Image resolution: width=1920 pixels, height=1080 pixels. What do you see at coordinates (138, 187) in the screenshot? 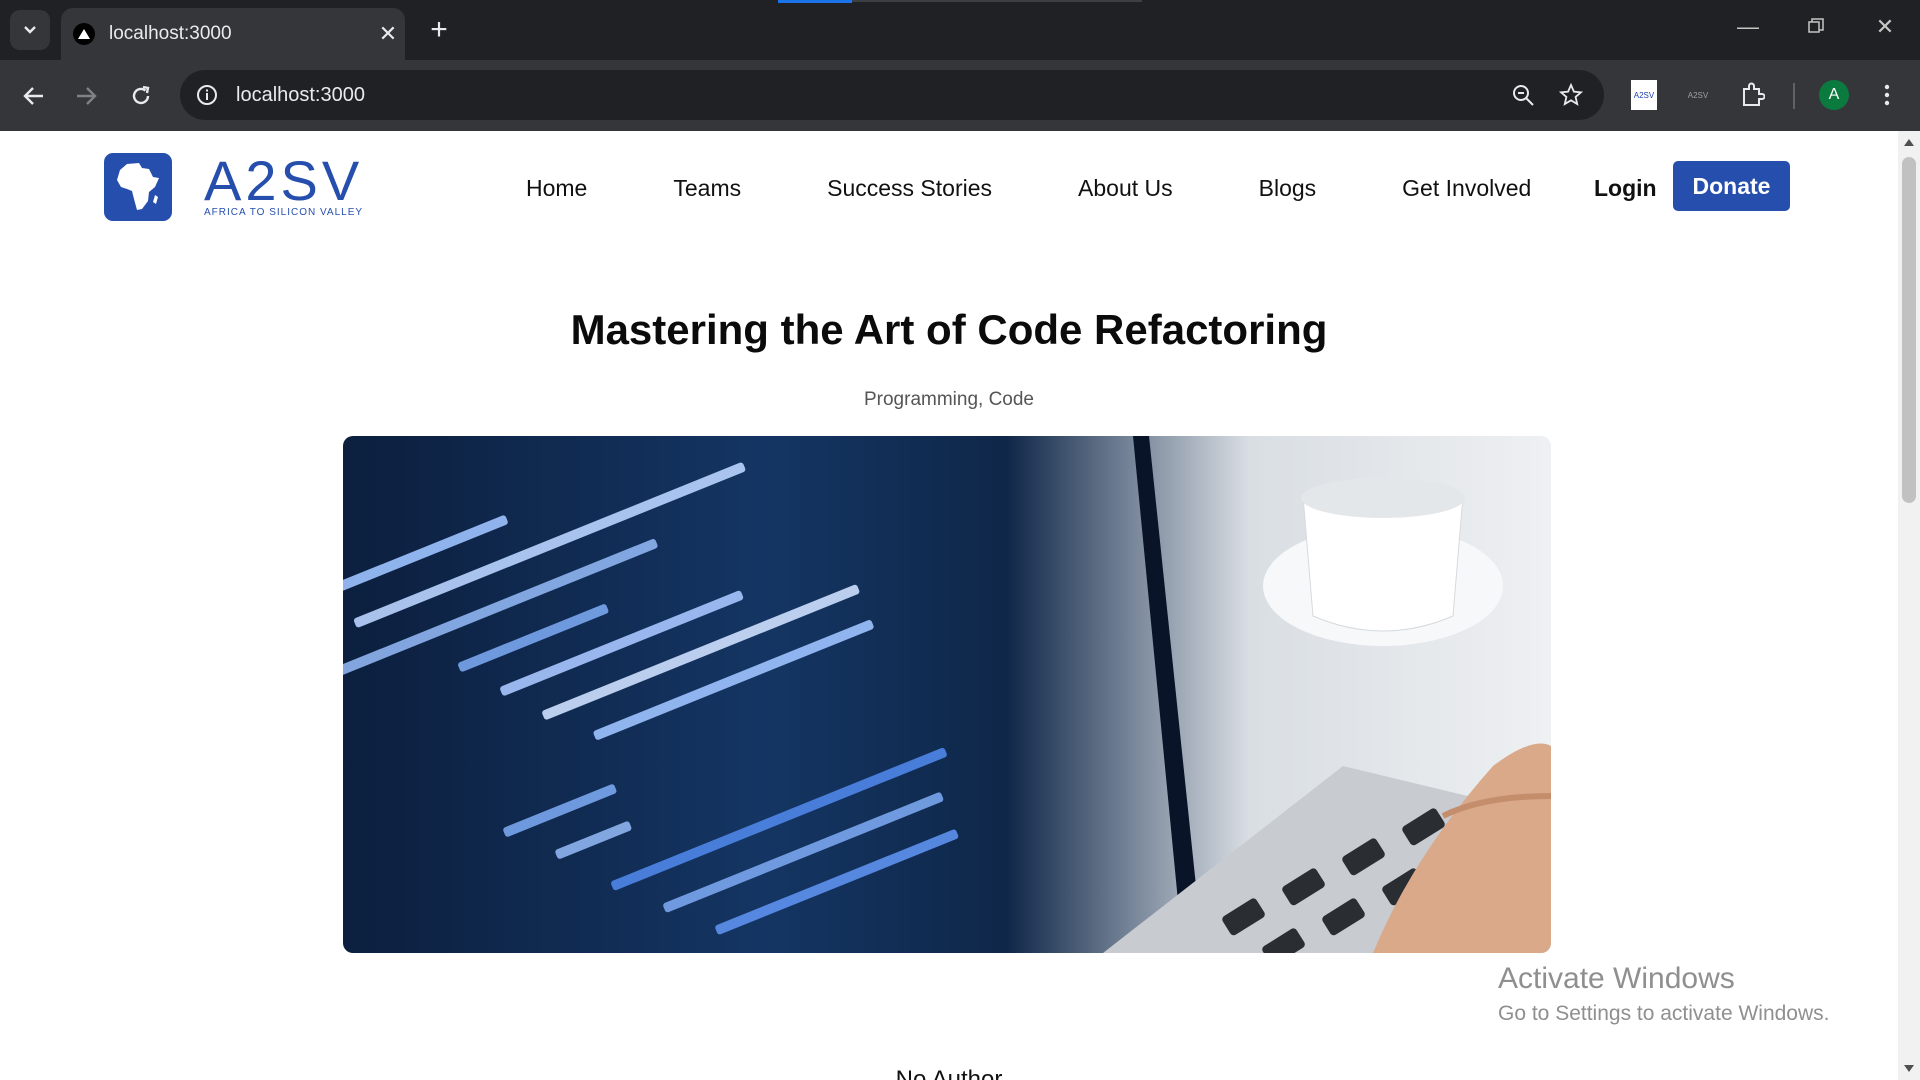
I see `africa-logo-icon` at bounding box center [138, 187].